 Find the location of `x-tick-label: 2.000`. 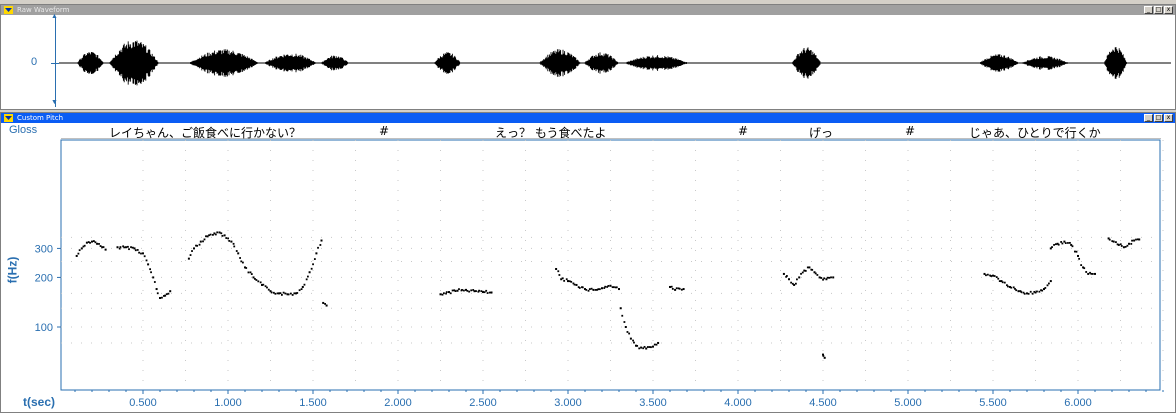

x-tick-label: 2.000 is located at coordinates (398, 403).